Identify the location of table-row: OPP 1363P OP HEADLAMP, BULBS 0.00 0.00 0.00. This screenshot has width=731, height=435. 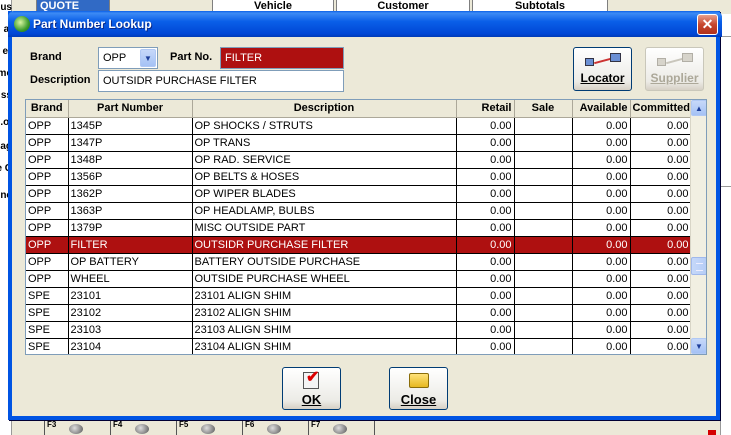
(359, 211).